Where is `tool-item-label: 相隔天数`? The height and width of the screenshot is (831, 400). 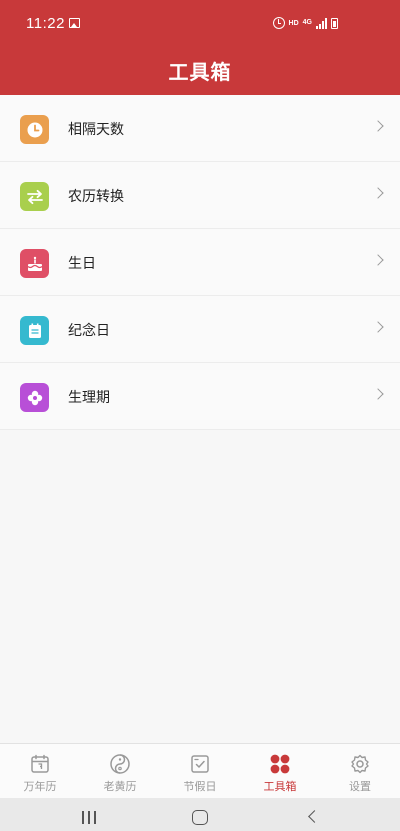 tool-item-label: 相隔天数 is located at coordinates (96, 130).